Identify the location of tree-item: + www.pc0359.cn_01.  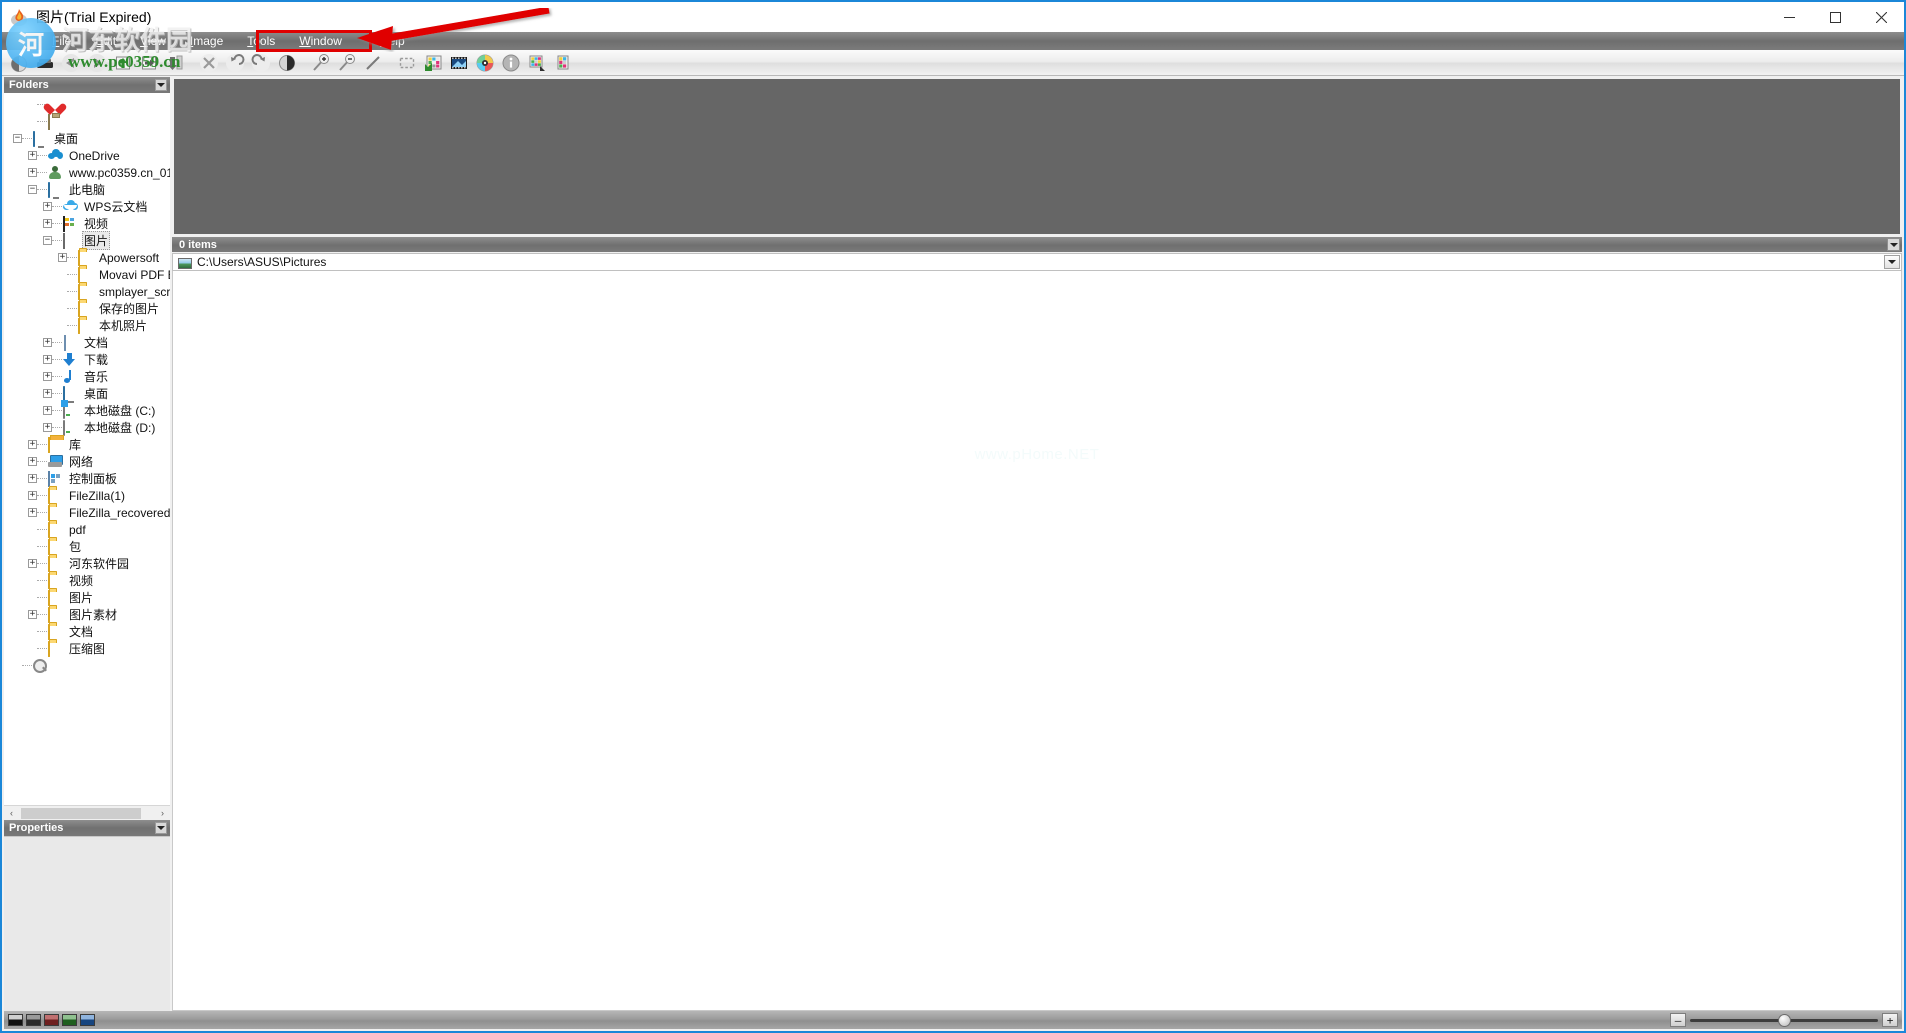
(88, 172).